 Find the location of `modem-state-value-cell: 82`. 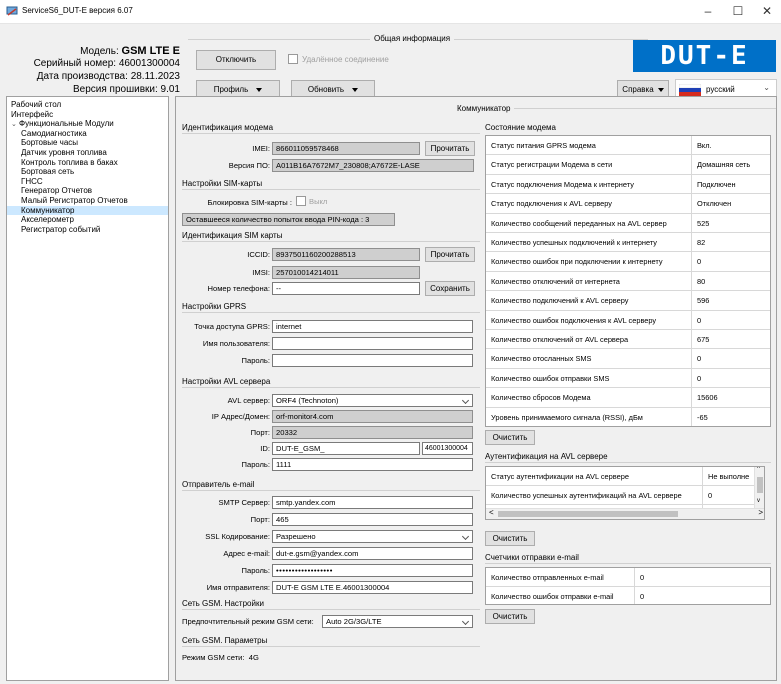

modem-state-value-cell: 82 is located at coordinates (730, 243).